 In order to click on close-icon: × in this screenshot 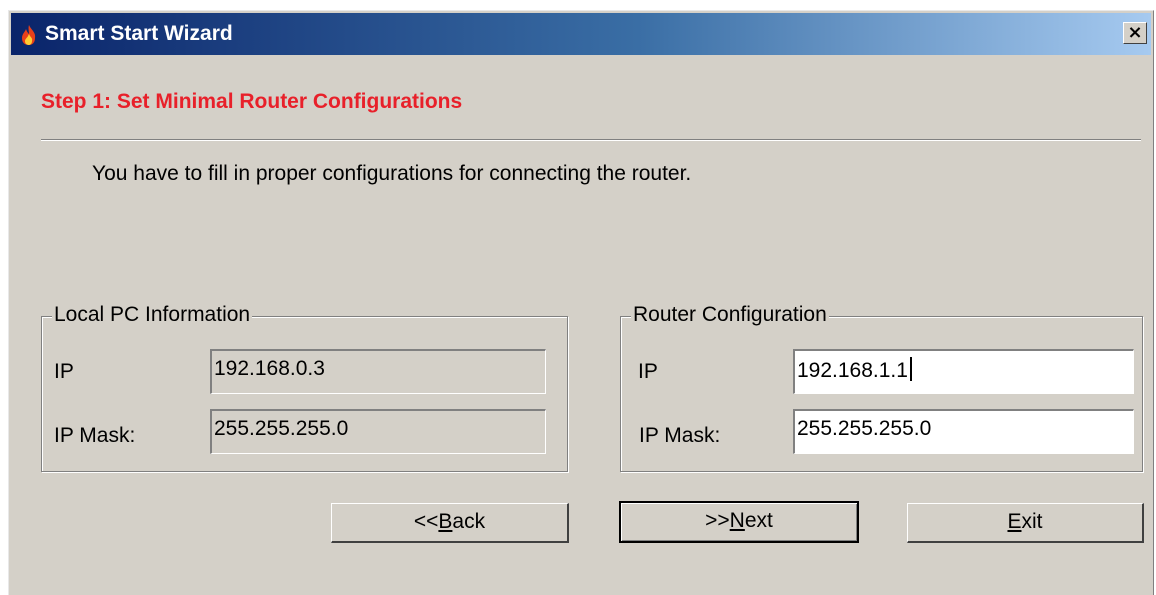, I will do `click(1134, 32)`.